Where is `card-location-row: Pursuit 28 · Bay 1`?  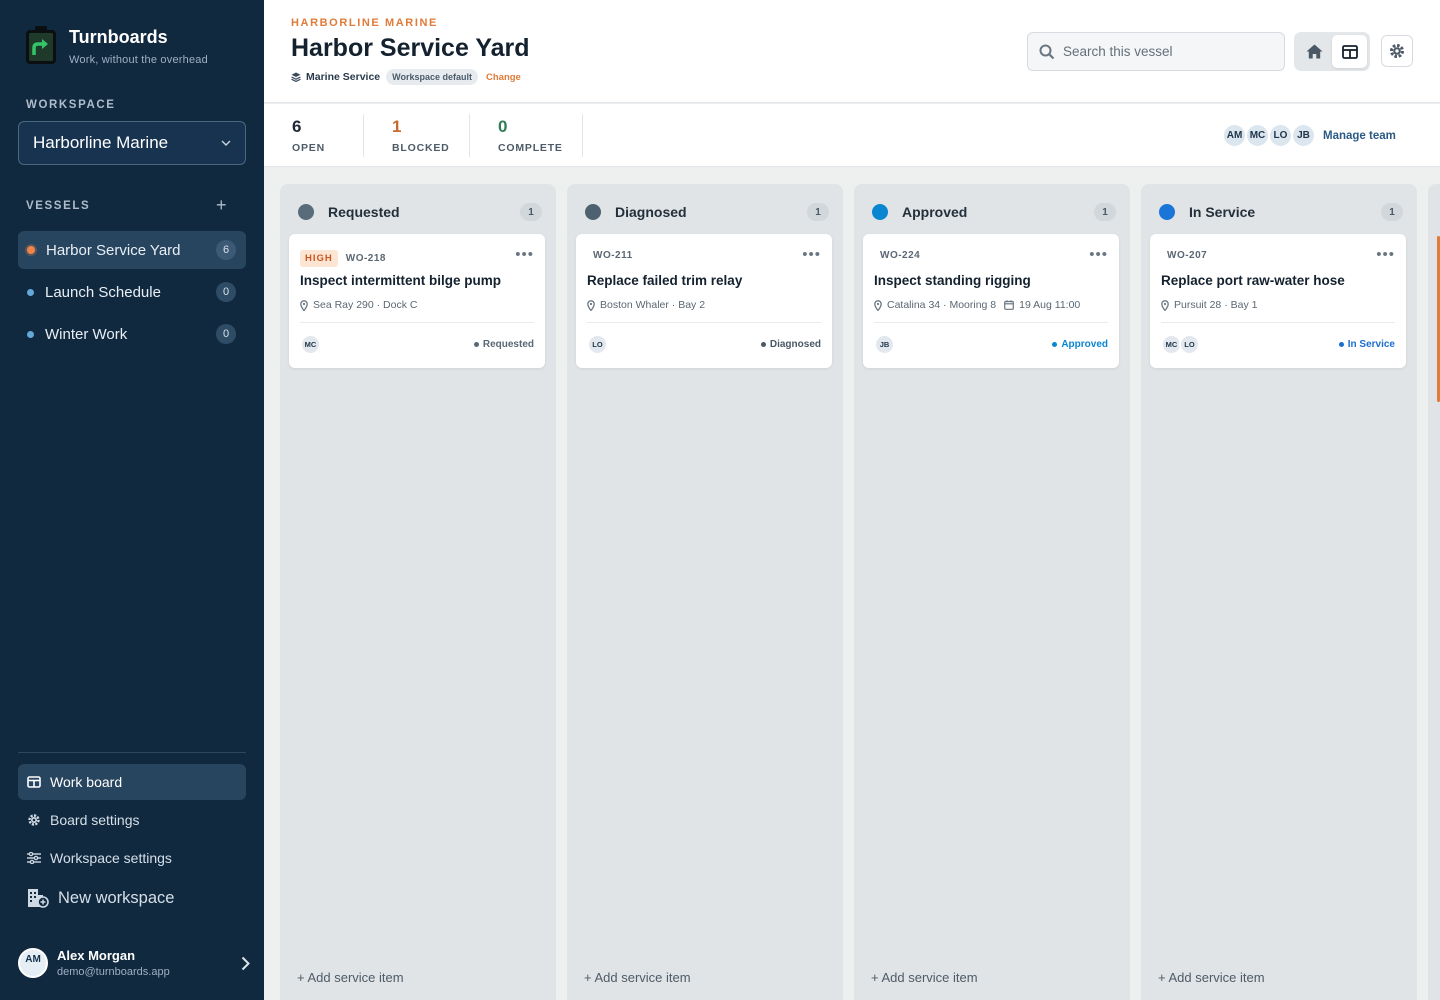 card-location-row: Pursuit 28 · Bay 1 is located at coordinates (1209, 305).